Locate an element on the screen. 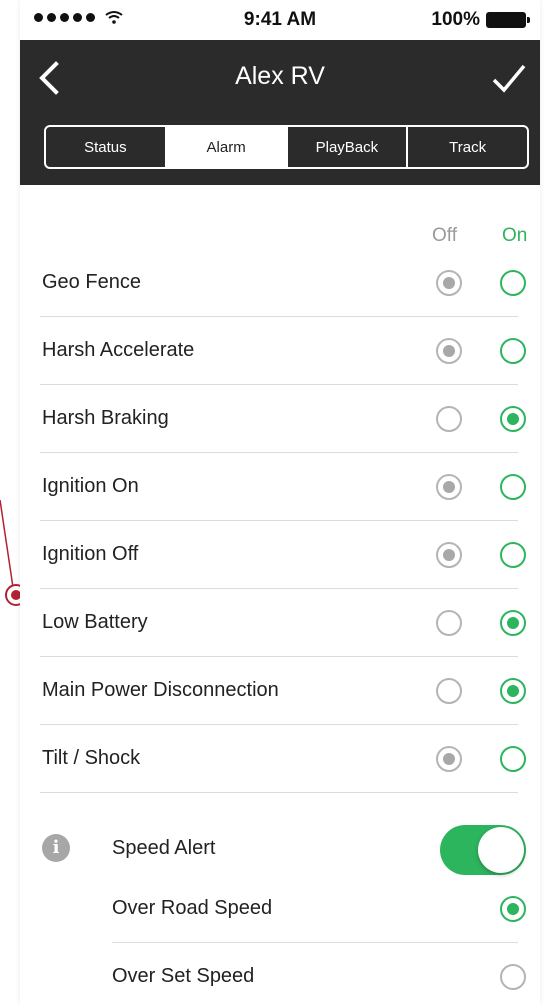 This screenshot has height=1003, width=560. info-icon: i is located at coordinates (56, 848).